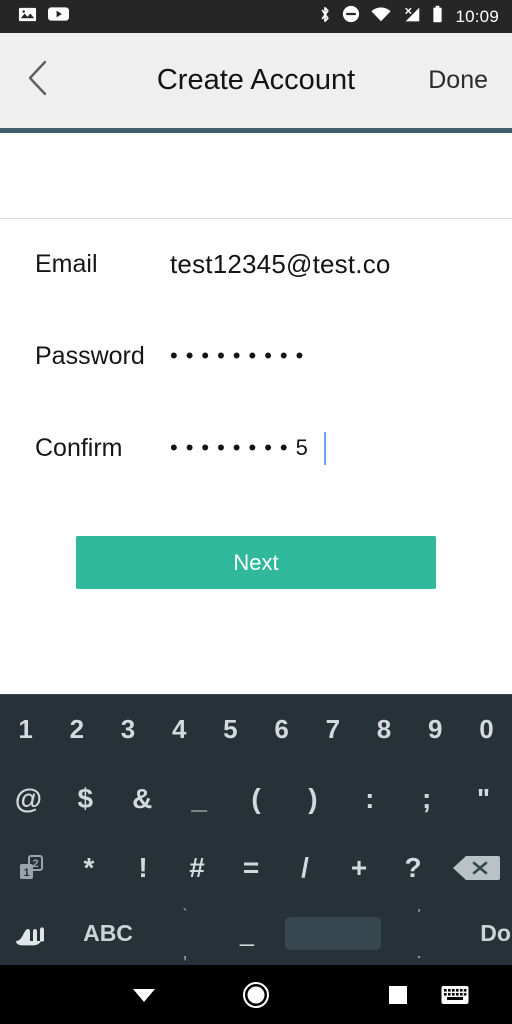  Describe the element at coordinates (197, 867) in the screenshot. I see `key-hash: #` at that location.